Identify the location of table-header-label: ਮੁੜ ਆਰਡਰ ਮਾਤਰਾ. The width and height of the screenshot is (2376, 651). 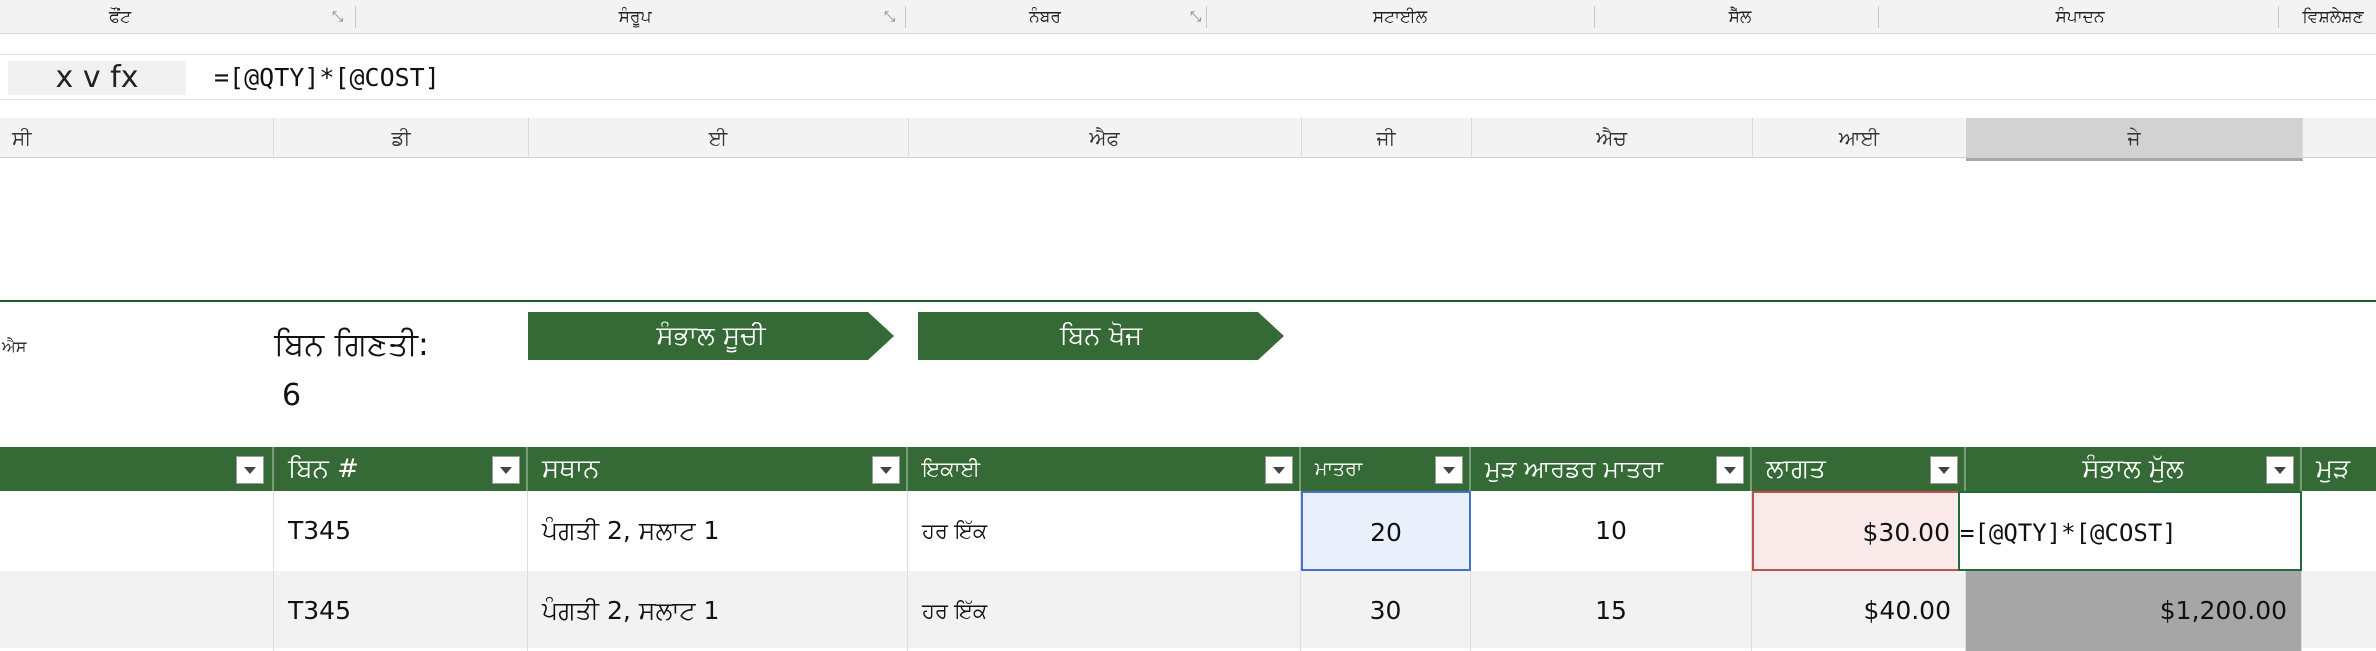
(1574, 469).